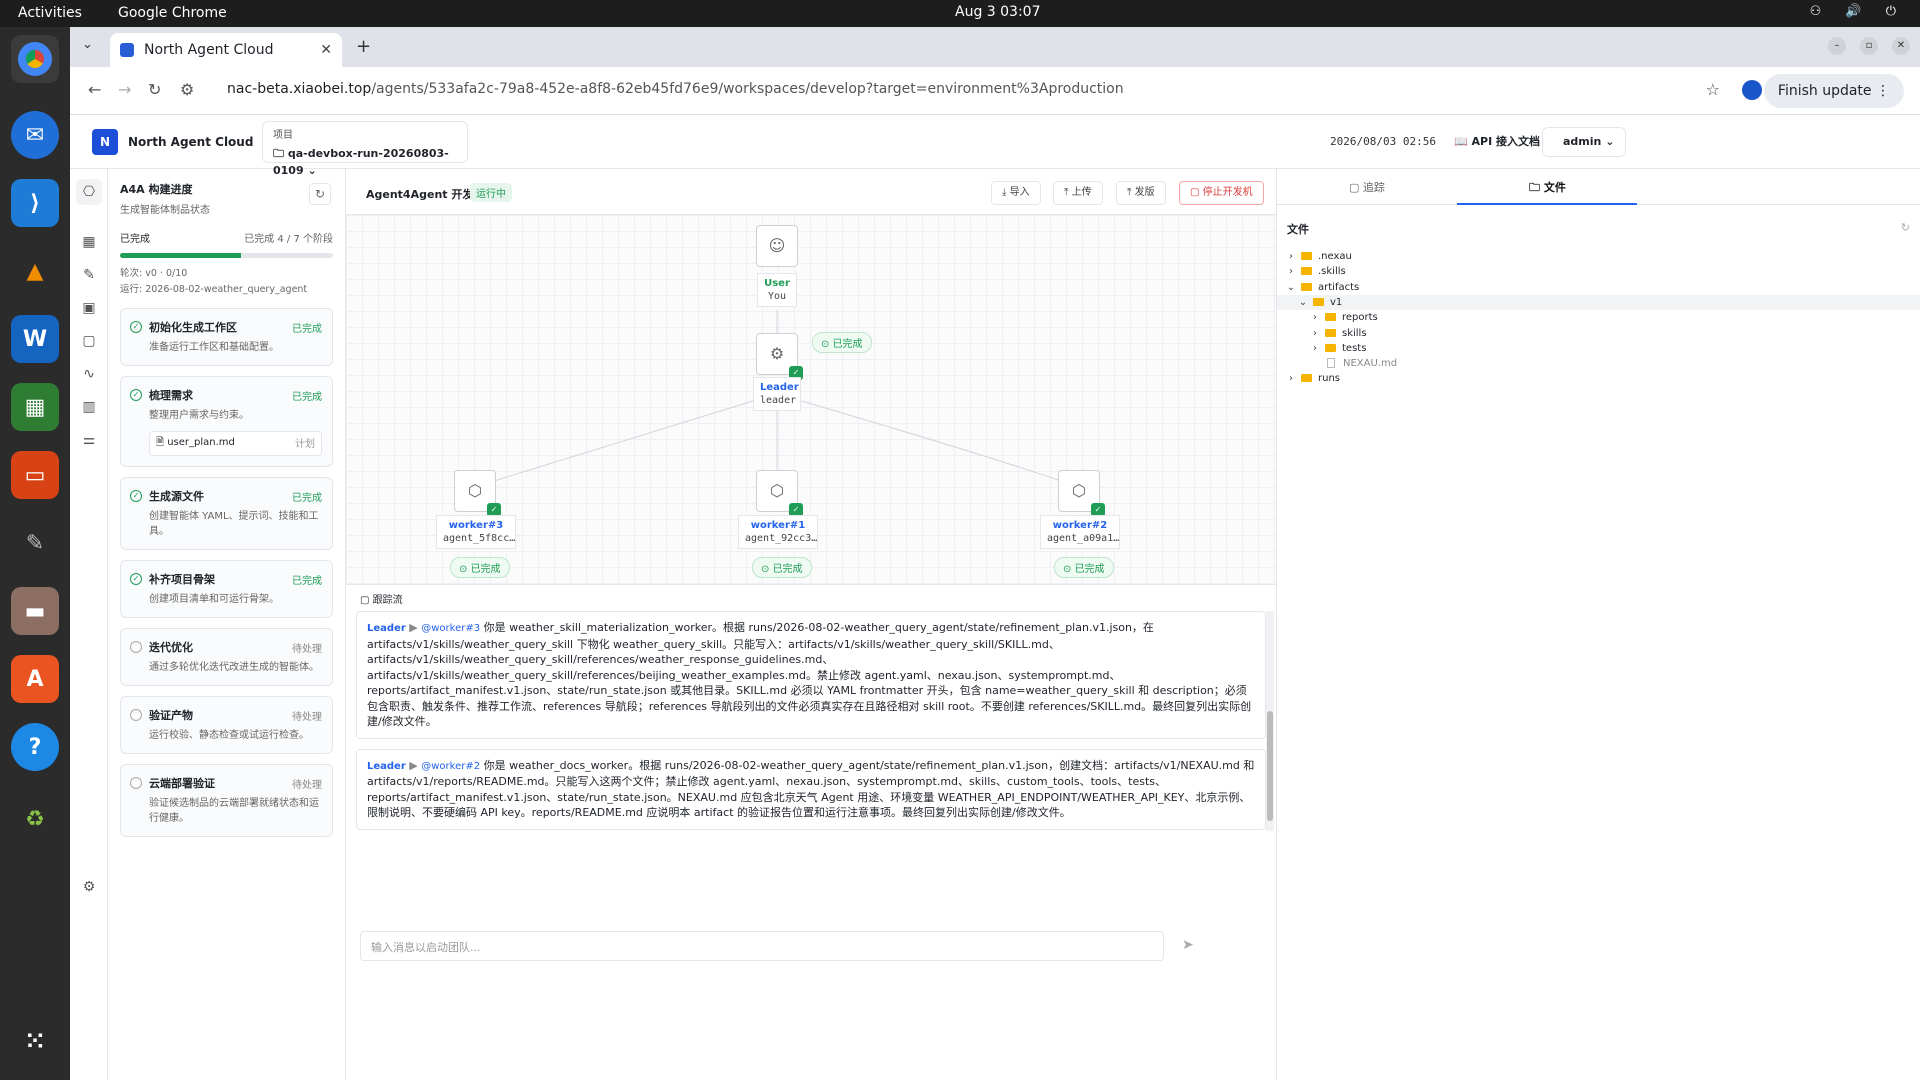 The image size is (1920, 1080). Describe the element at coordinates (1901, 46) in the screenshot. I see `close-window-icon: ✕` at that location.